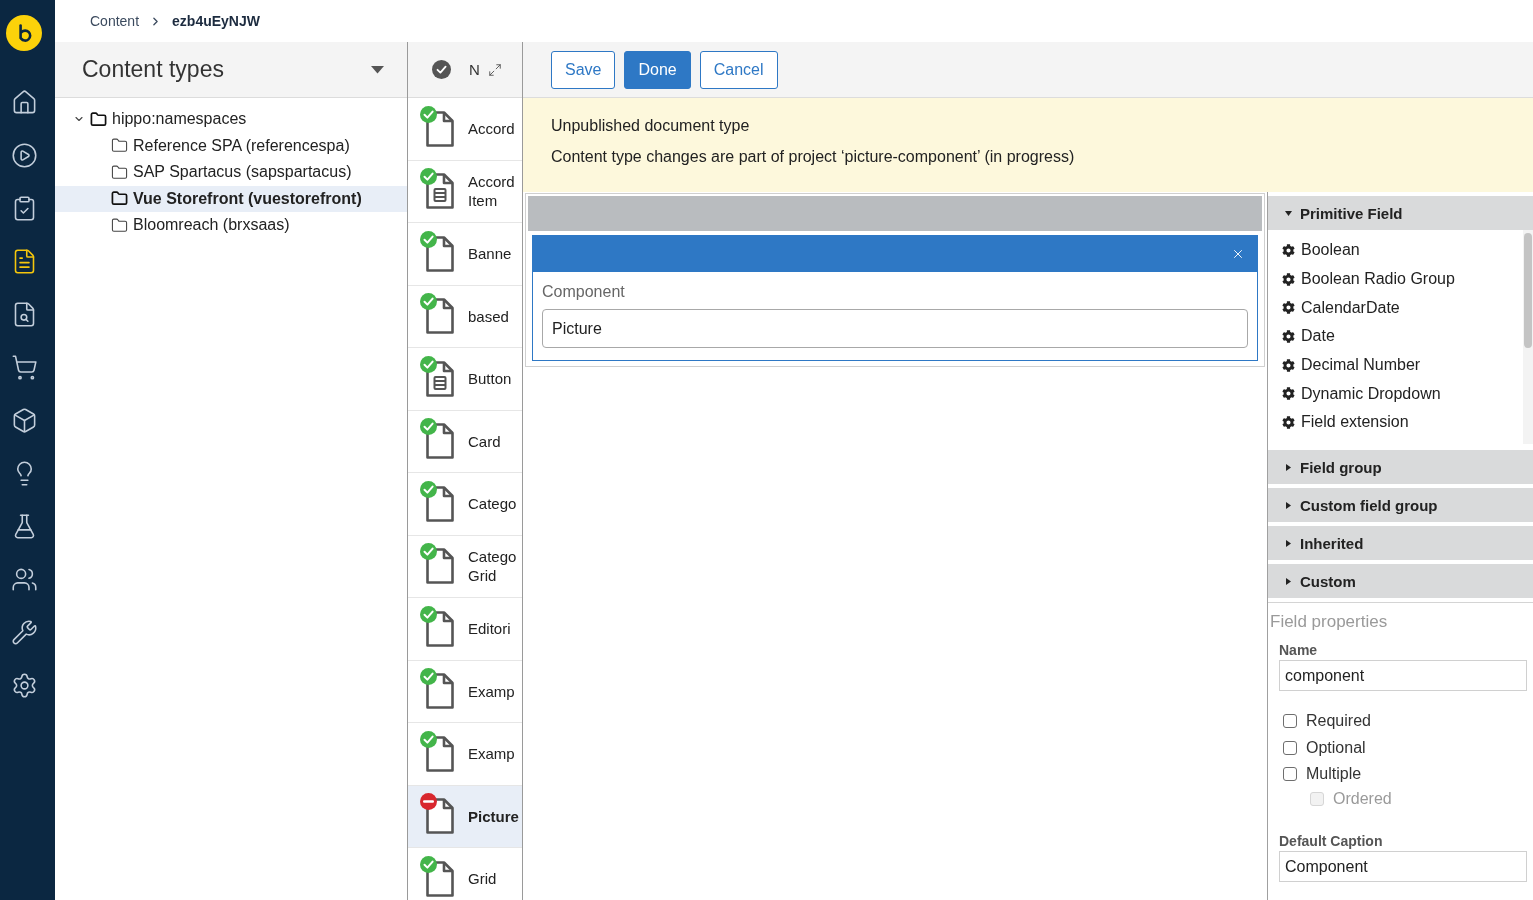 The width and height of the screenshot is (1533, 900). I want to click on checkbox-label: Required, so click(1338, 721).